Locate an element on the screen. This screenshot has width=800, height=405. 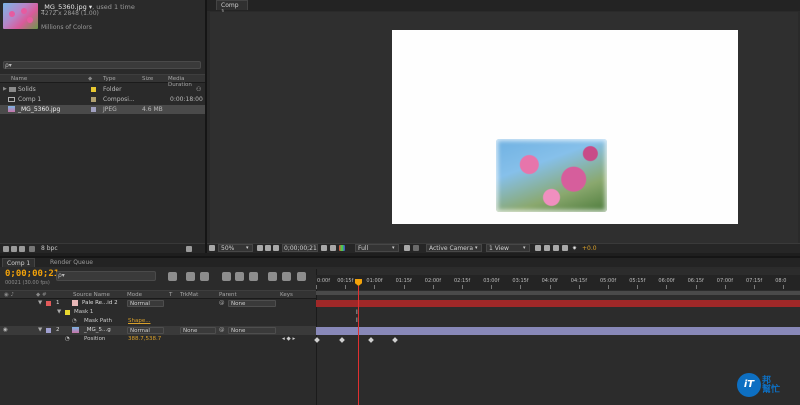
graph-editor-icon is located at coordinates (301, 276).